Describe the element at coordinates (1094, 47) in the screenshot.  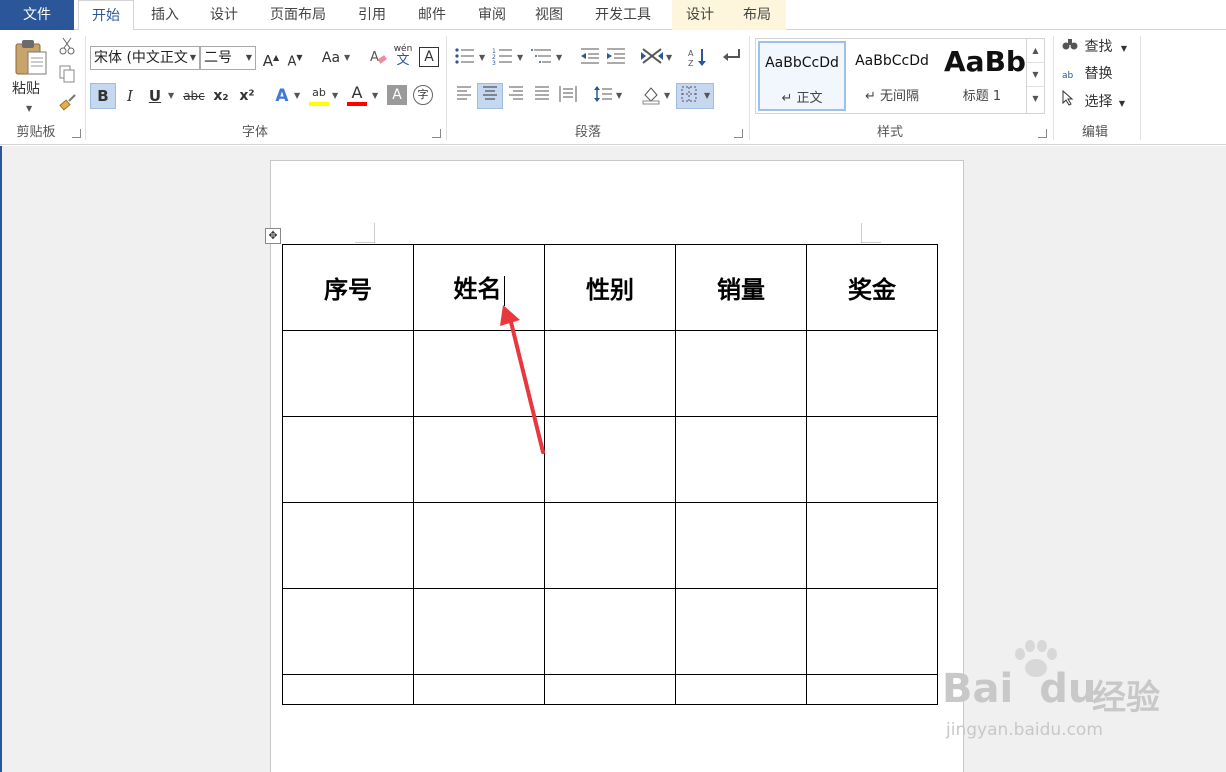
I see `find-button: 查找 ▼` at that location.